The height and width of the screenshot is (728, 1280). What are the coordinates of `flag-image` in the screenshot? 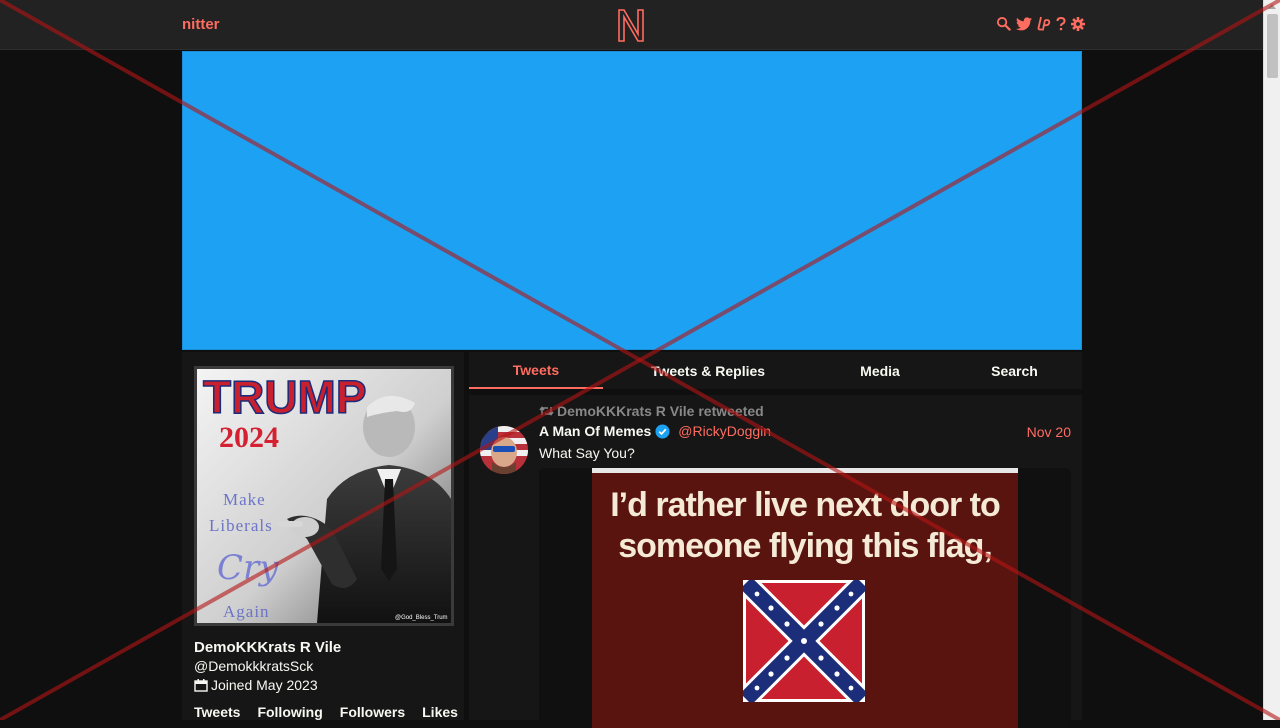 It's located at (804, 641).